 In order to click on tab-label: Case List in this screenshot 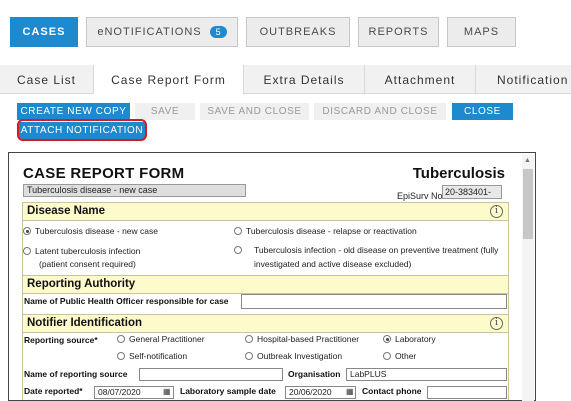, I will do `click(46, 79)`.